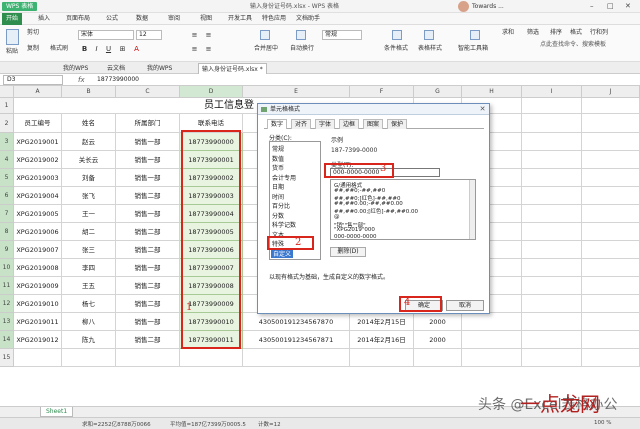 The image size is (640, 429). What do you see at coordinates (12, 19) in the screenshot?
I see `menu-home: 开始` at bounding box center [12, 19].